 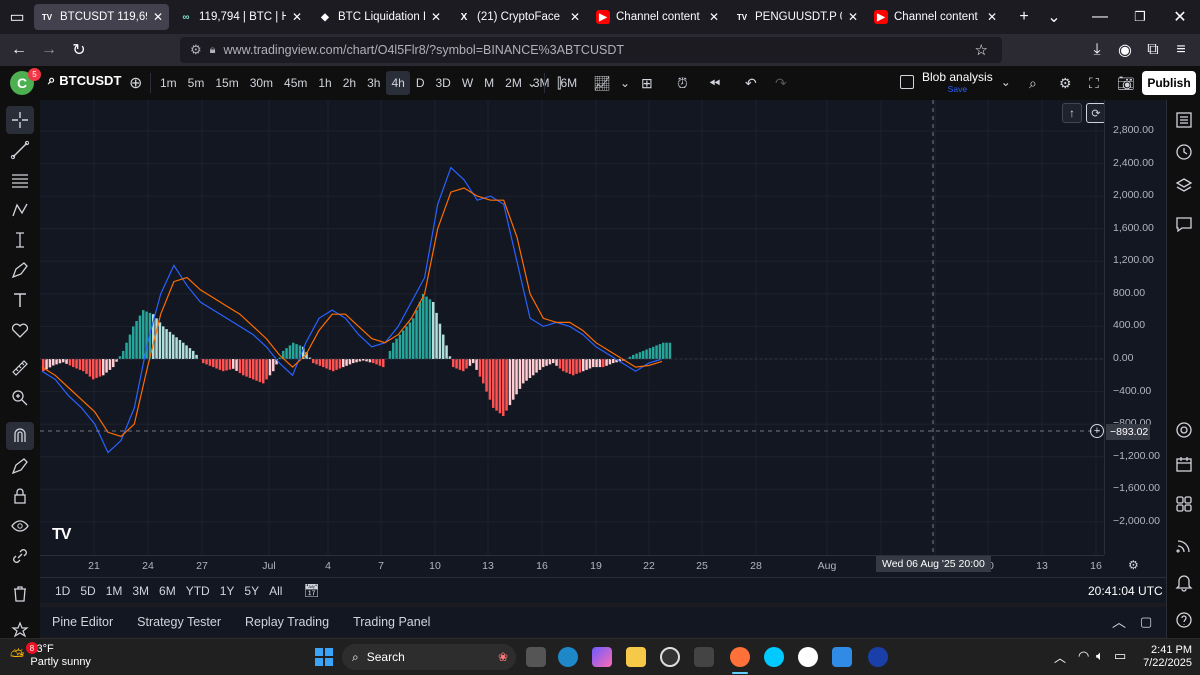 What do you see at coordinates (1097, 431) in the screenshot?
I see `crosshair-price-add-icon: +` at bounding box center [1097, 431].